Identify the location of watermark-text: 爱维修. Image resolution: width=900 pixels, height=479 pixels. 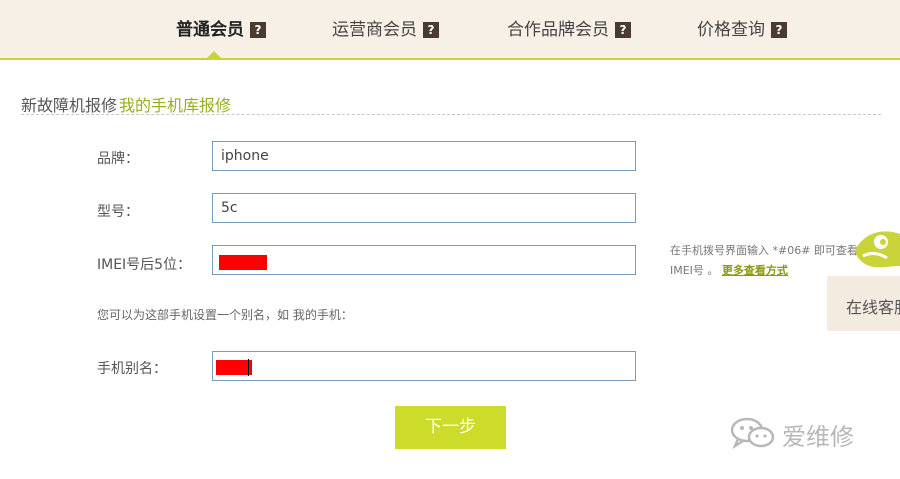
(818, 437).